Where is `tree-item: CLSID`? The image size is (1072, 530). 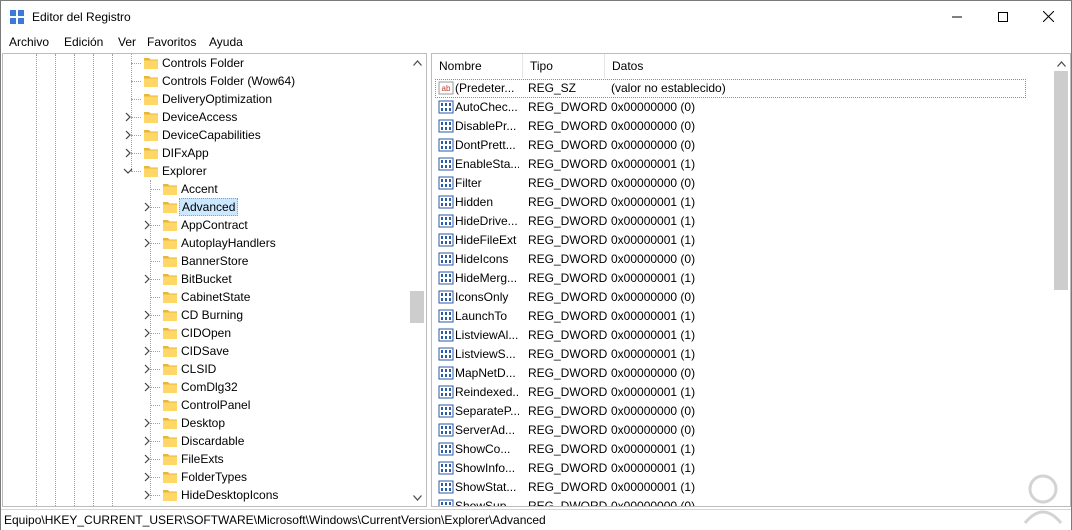 tree-item: CLSID is located at coordinates (205, 369).